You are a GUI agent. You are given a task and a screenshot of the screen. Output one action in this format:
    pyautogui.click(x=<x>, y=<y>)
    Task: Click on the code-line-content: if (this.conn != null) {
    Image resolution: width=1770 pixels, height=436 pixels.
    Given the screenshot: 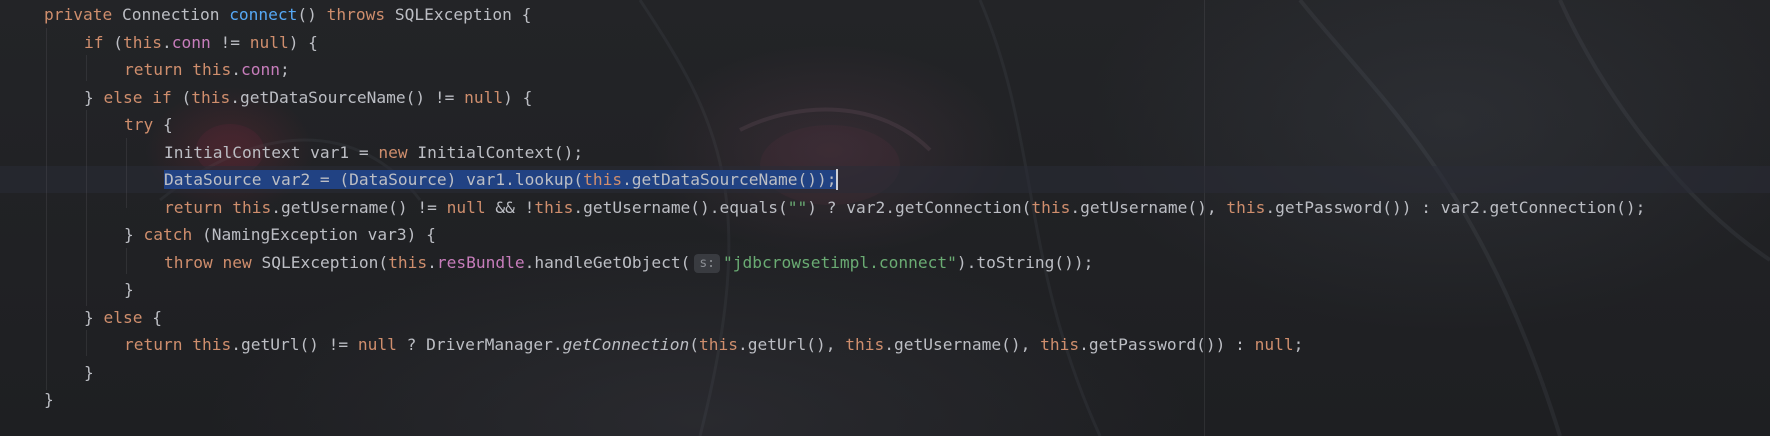 What is the action you would take?
    pyautogui.click(x=201, y=42)
    